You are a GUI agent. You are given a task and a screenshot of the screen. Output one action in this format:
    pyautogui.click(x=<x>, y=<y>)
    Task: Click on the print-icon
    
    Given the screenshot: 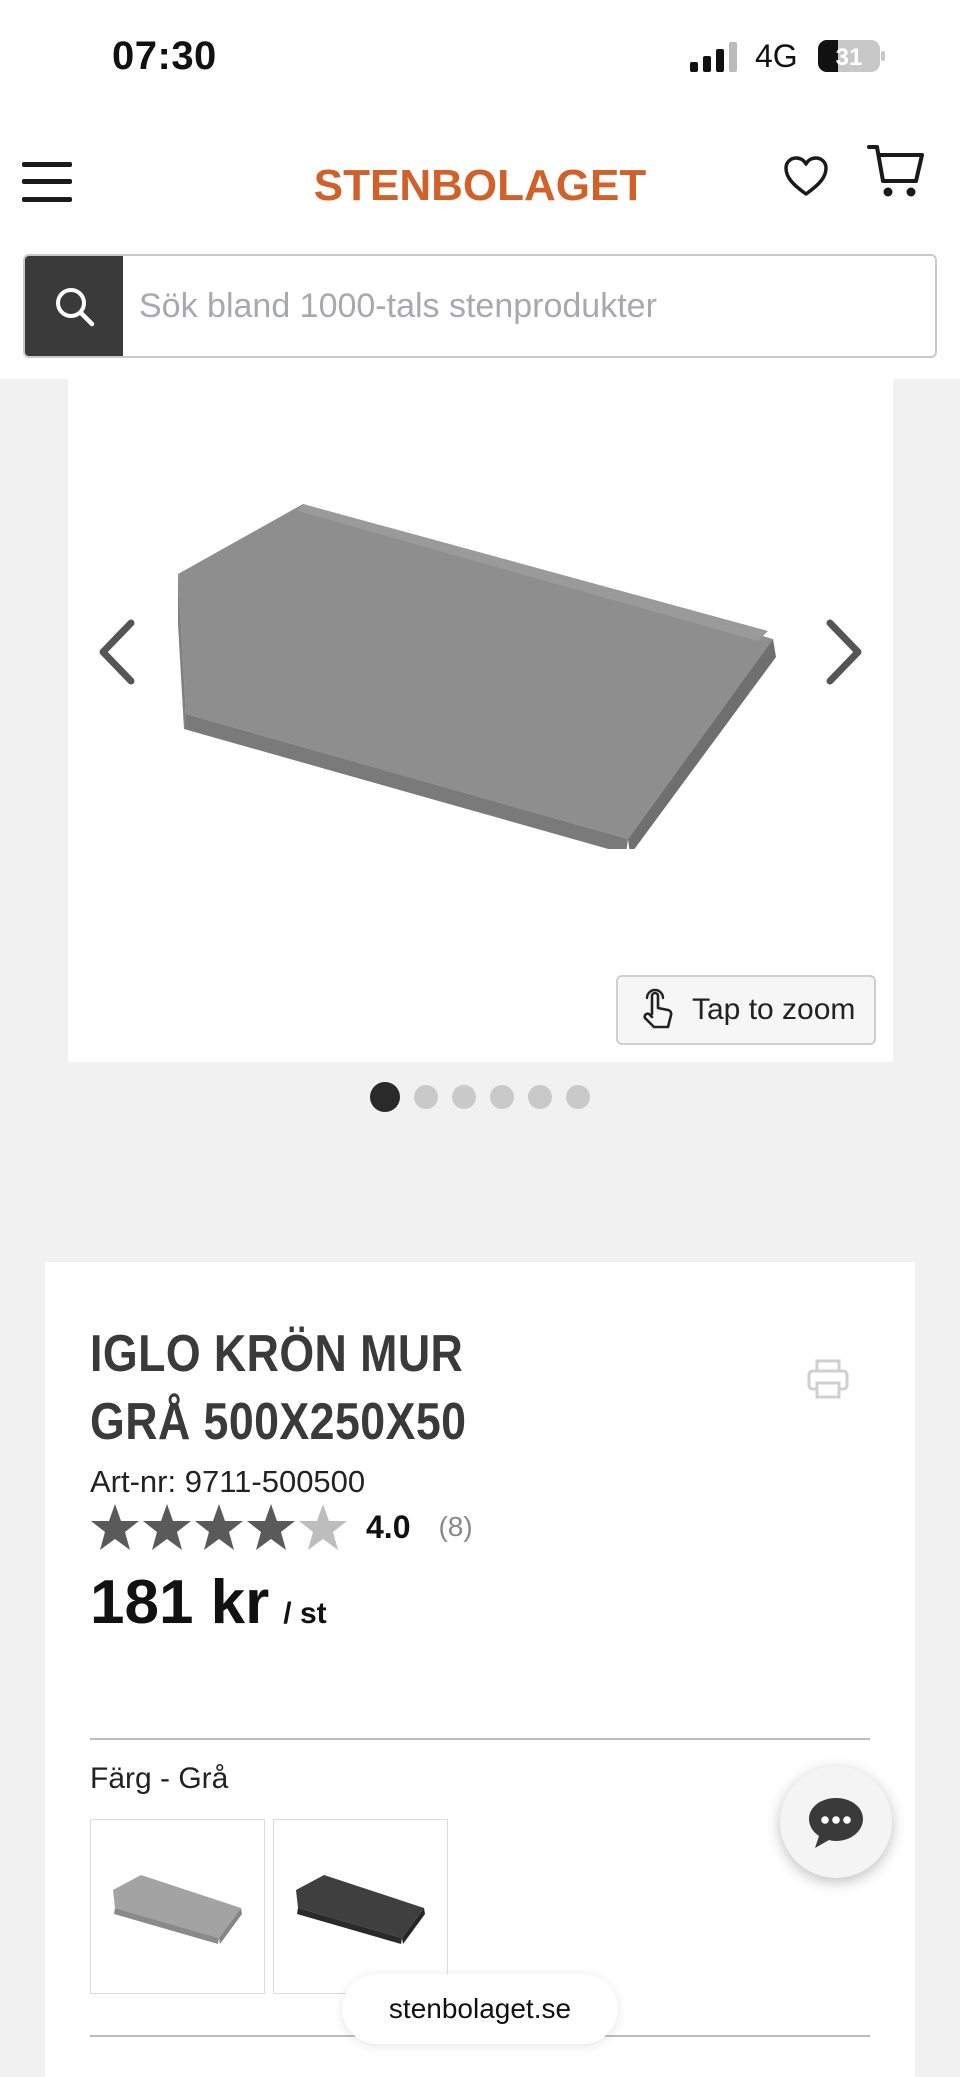 What is the action you would take?
    pyautogui.click(x=828, y=1380)
    